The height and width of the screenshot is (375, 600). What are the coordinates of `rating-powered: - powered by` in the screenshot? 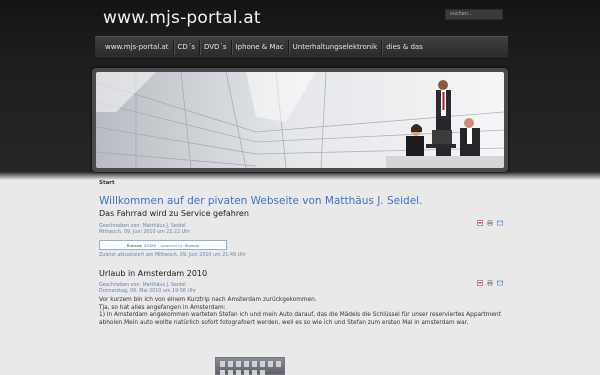 It's located at (170, 245).